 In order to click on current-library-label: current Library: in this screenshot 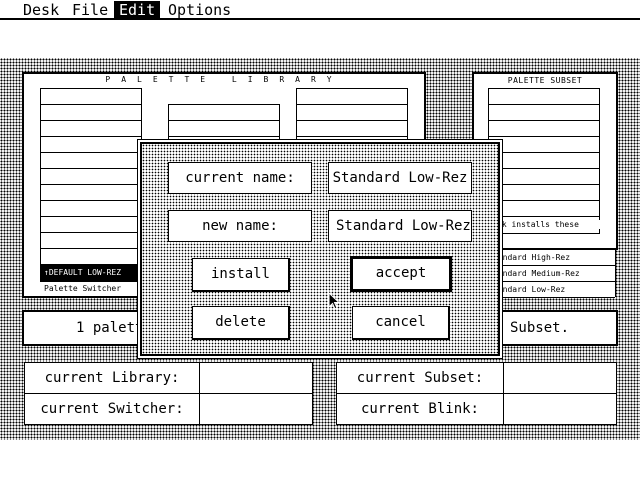, I will do `click(112, 378)`.